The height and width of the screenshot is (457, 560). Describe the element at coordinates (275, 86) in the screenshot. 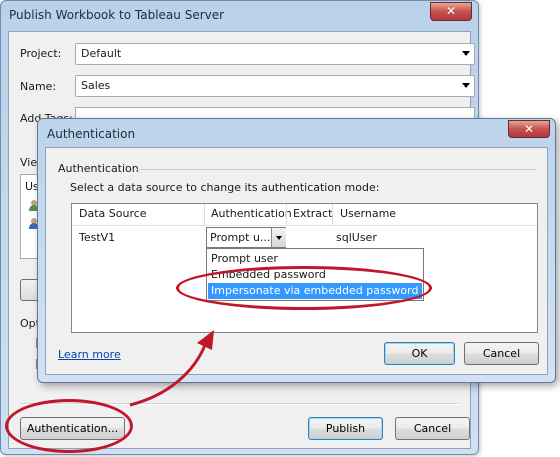

I see `name-combo: Sales` at that location.